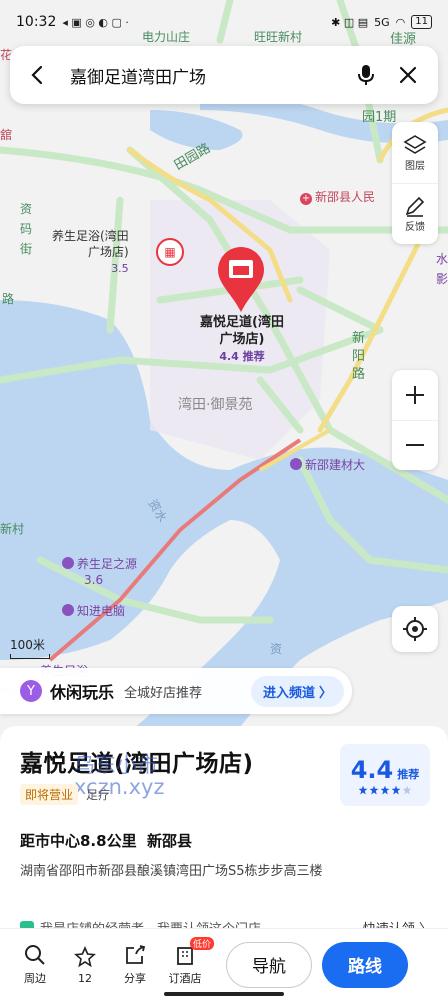  I want to click on route-button: 路线, so click(365, 964).